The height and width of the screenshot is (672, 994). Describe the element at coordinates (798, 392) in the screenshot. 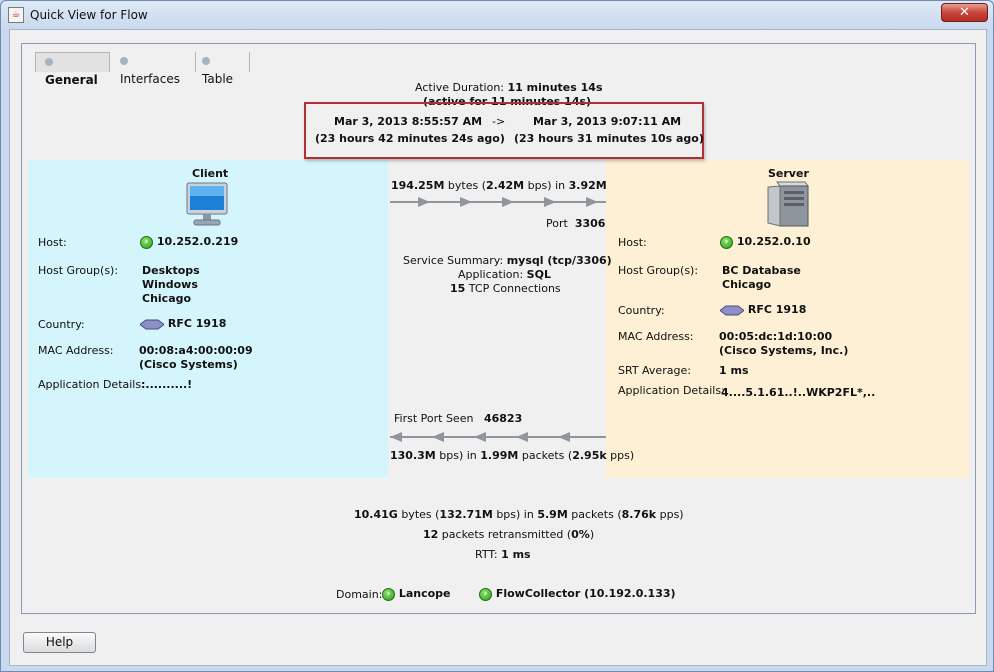

I see `server-appdetails: 4....5.1.61..!..WKP2FL*,..` at that location.